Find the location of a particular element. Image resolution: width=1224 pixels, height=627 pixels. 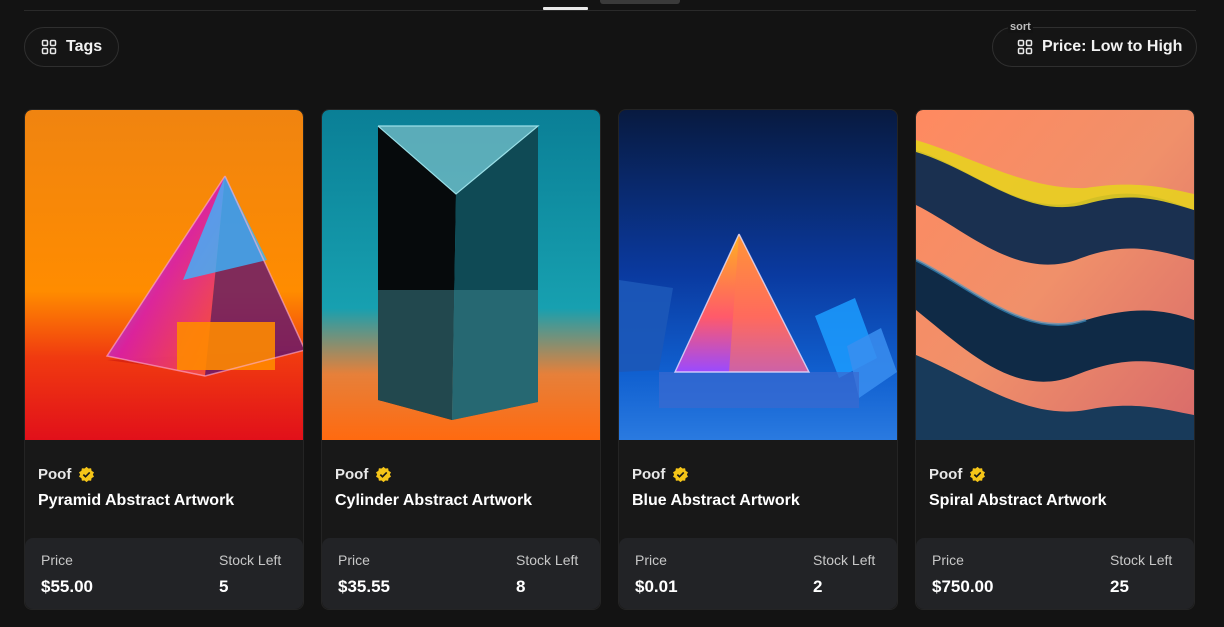

price-value: $0.01 is located at coordinates (656, 586).